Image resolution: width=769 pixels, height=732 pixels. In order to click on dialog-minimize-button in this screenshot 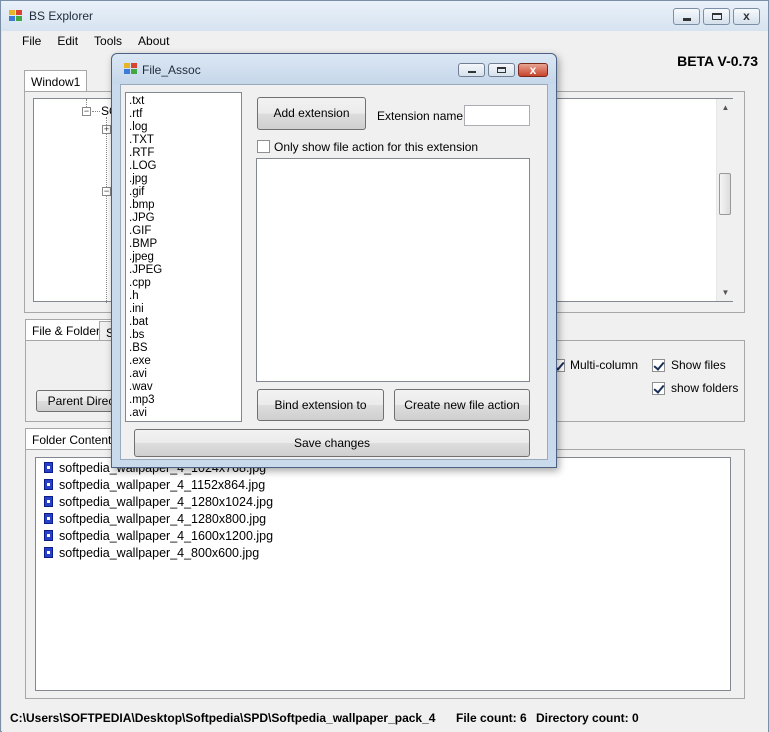, I will do `click(471, 70)`.